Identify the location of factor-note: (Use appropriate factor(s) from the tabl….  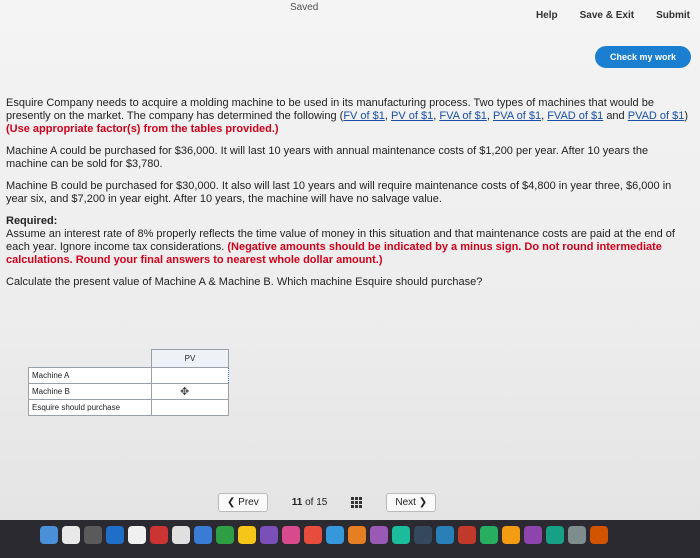
(142, 129).